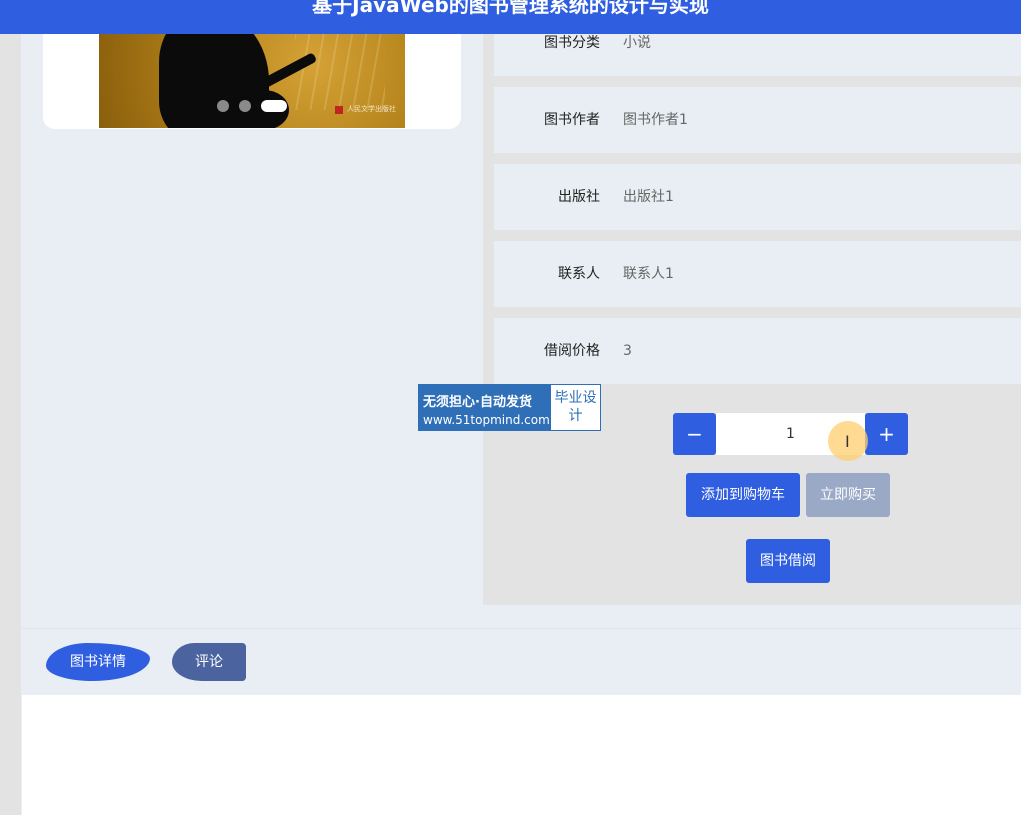 This screenshot has width=1021, height=815. What do you see at coordinates (579, 274) in the screenshot?
I see `detail-label: 联系人` at bounding box center [579, 274].